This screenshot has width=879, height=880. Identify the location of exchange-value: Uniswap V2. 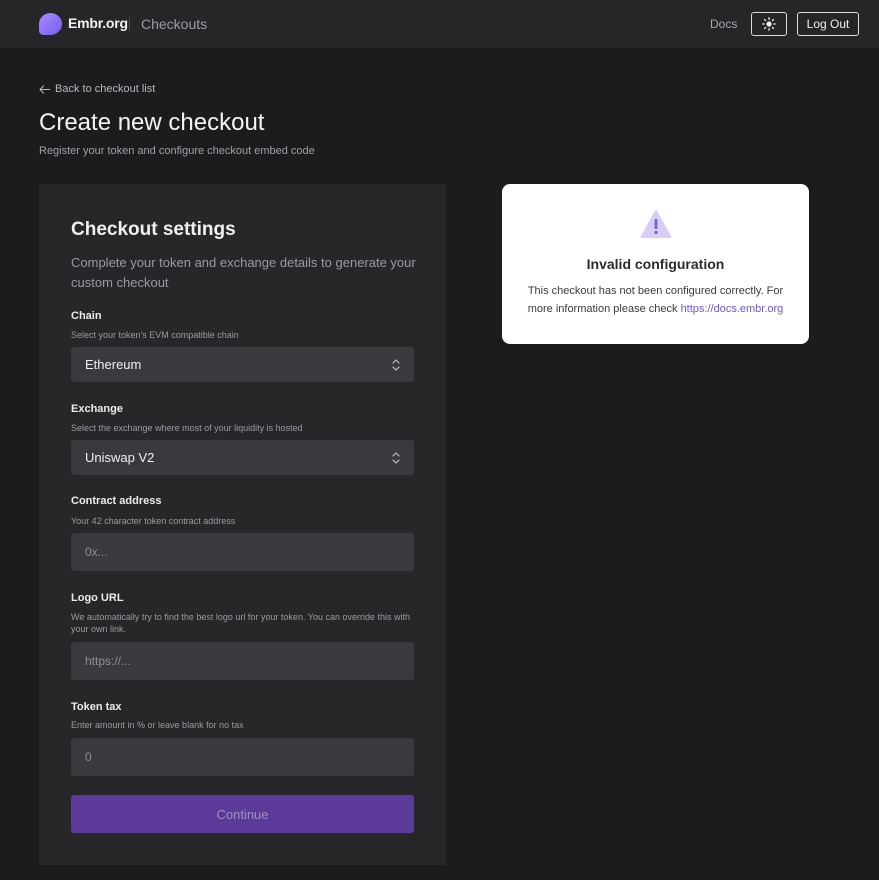
(120, 457).